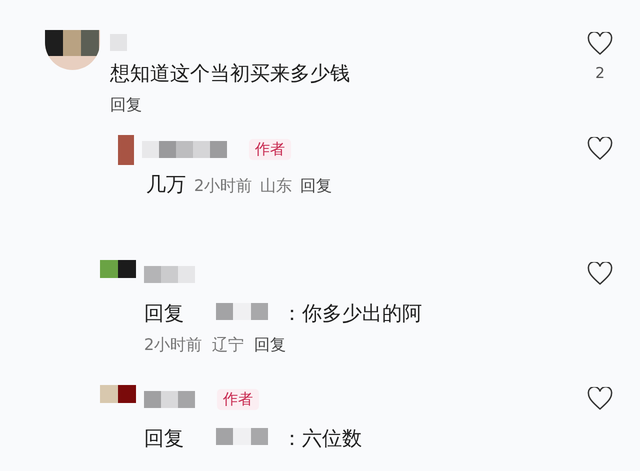 The width and height of the screenshot is (640, 471). What do you see at coordinates (322, 438) in the screenshot?
I see `comment-text: ：六位数` at bounding box center [322, 438].